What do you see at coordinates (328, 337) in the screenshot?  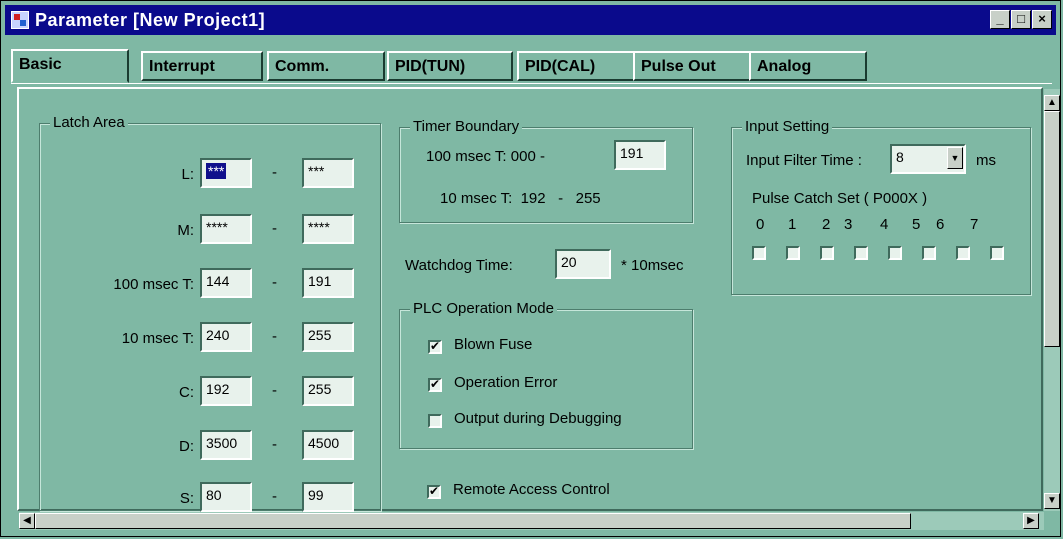 I see `latch-10msec-to-input: 255` at bounding box center [328, 337].